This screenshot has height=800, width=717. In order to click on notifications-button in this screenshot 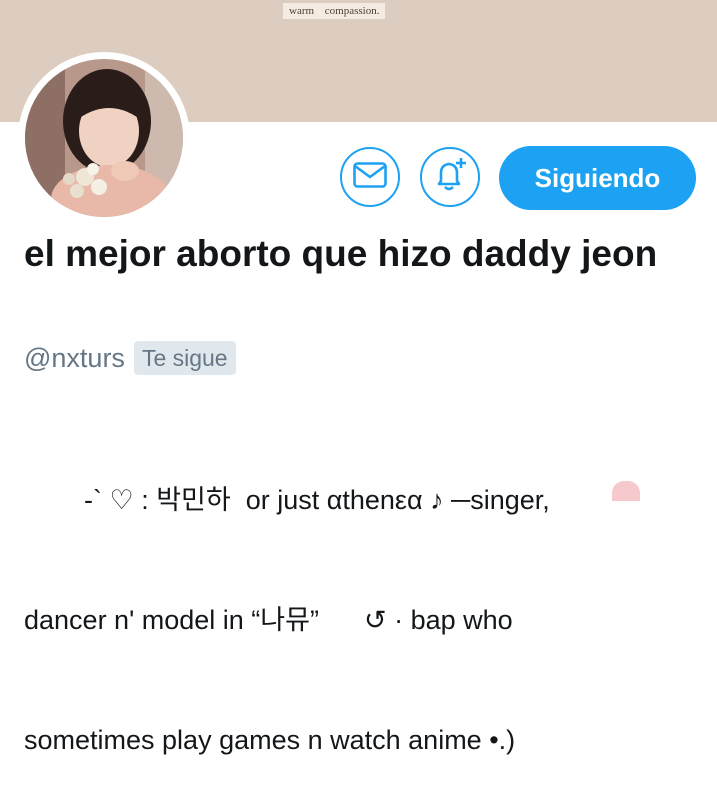, I will do `click(450, 177)`.